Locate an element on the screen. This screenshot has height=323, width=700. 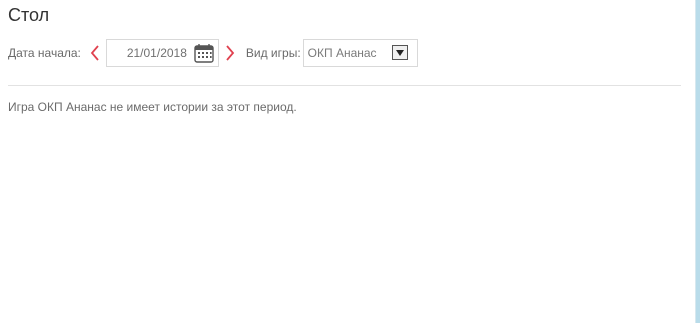
prev-date-button is located at coordinates (95, 53).